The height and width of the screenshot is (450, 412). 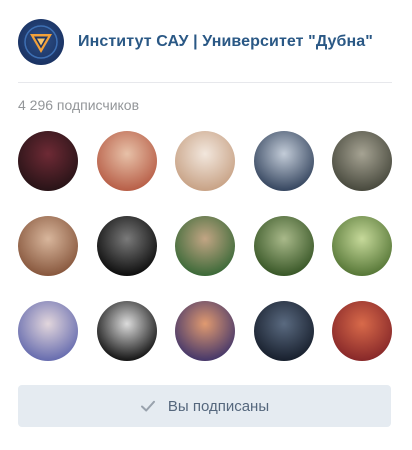 I want to click on divider, so click(x=205, y=82).